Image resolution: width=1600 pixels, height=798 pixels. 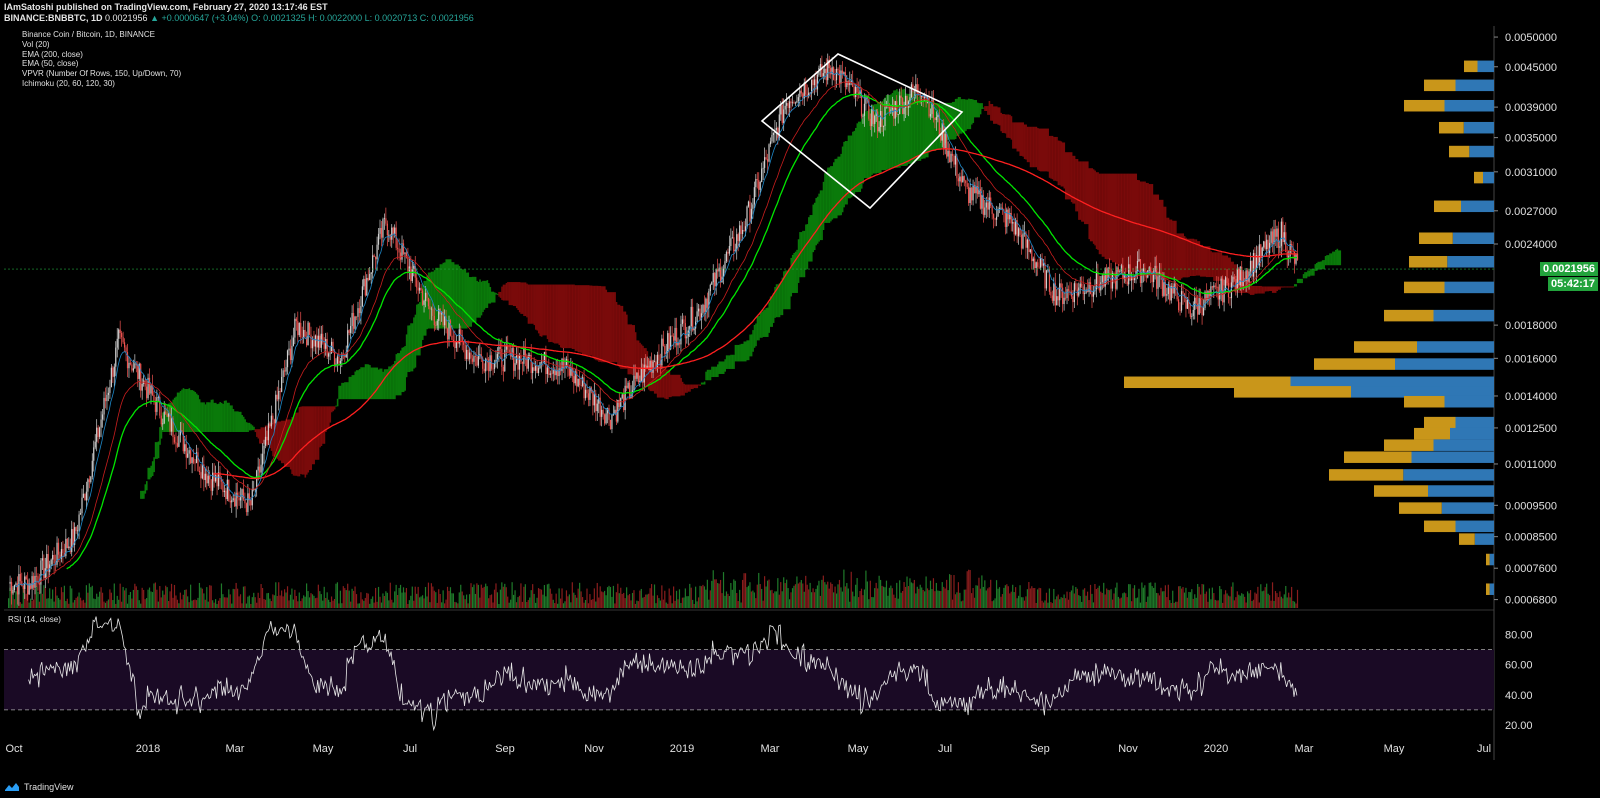 I want to click on time-tick-label: Oct, so click(x=13, y=749).